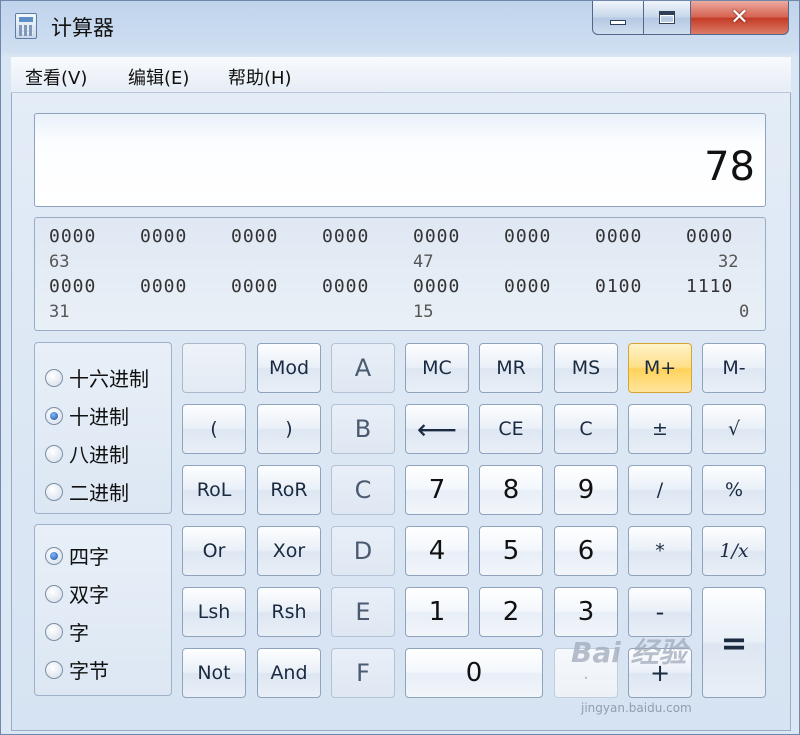 Image resolution: width=800 pixels, height=735 pixels. I want to click on and-button: And, so click(289, 673).